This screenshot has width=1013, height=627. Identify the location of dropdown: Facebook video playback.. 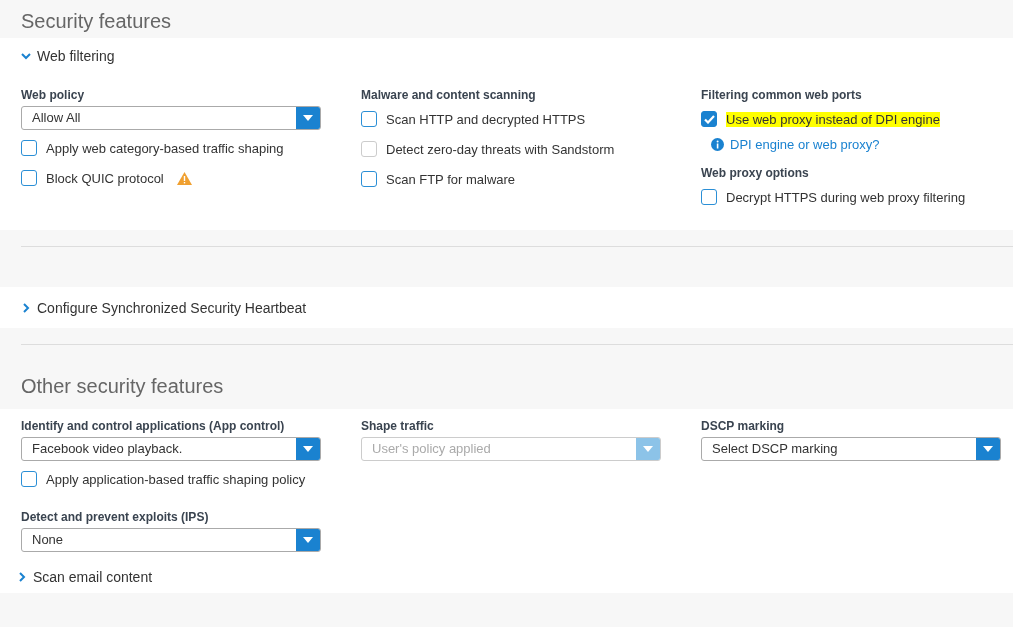
(171, 449).